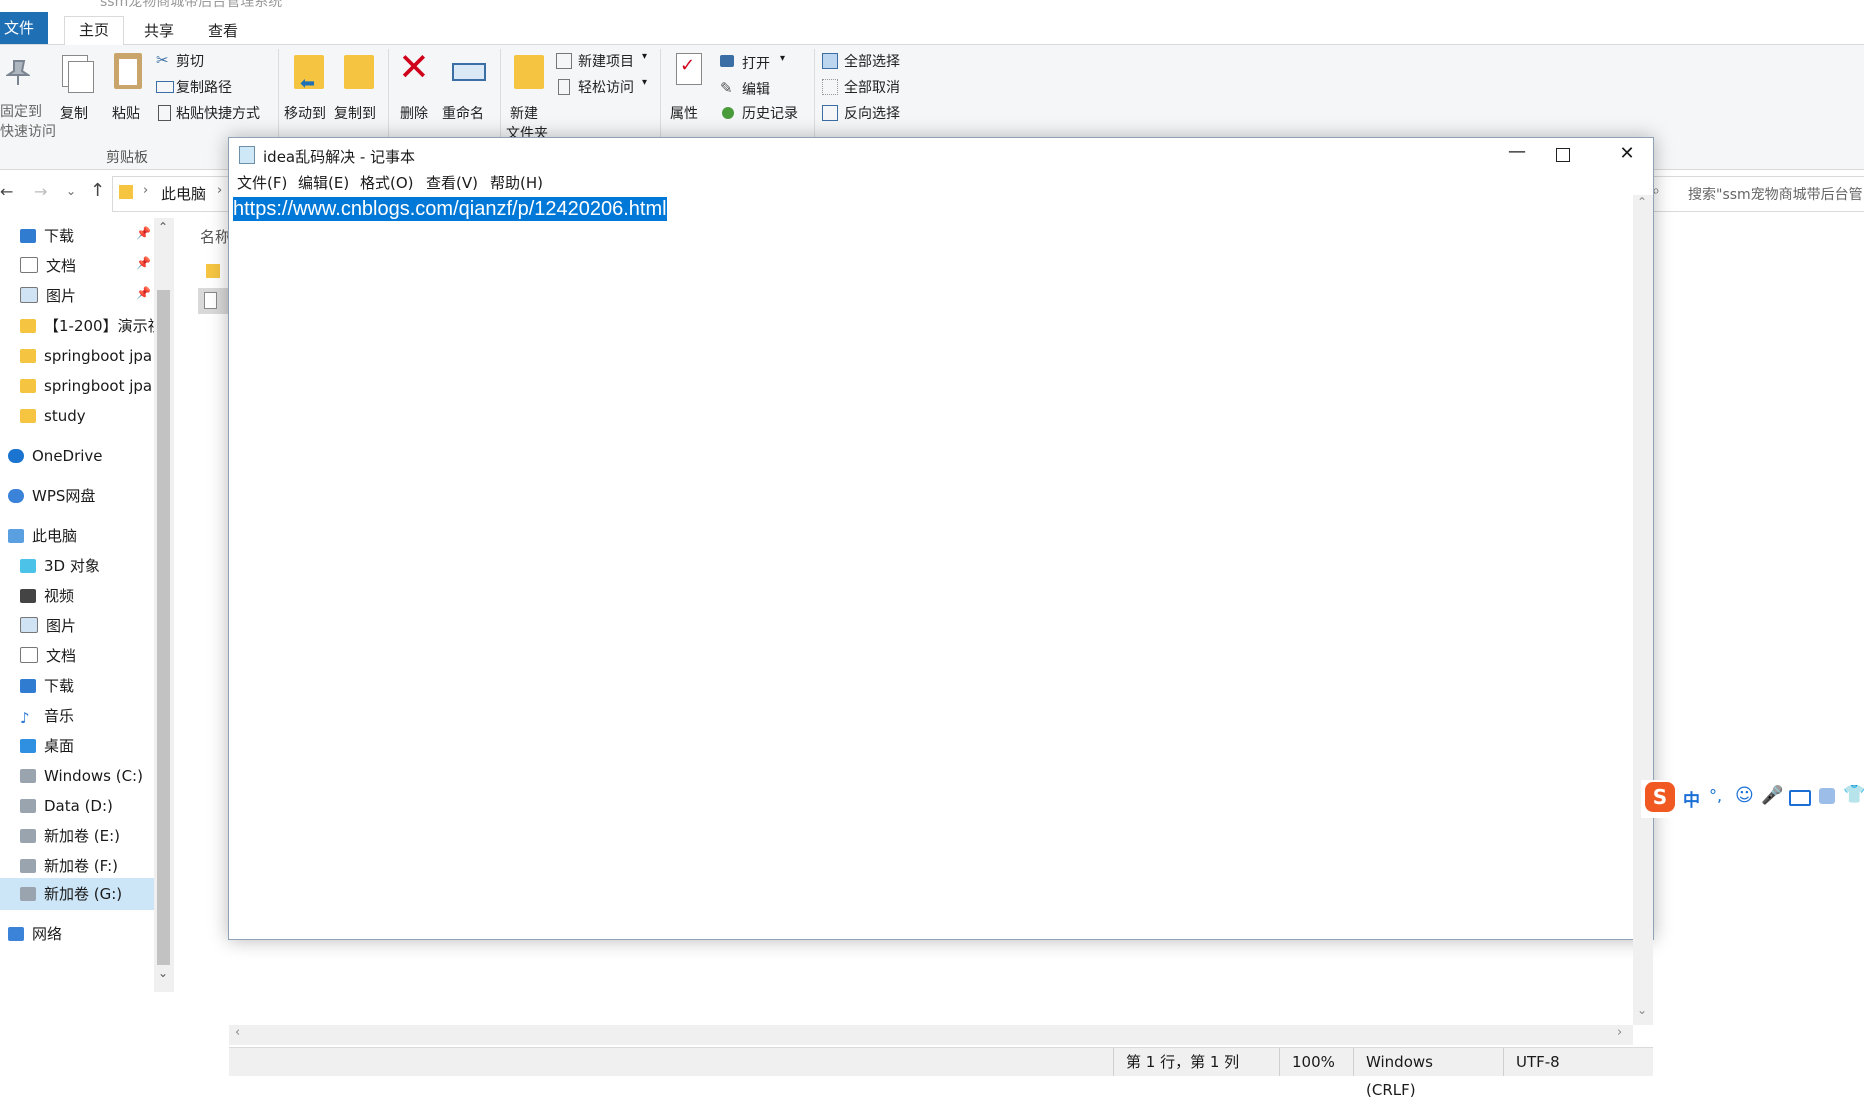  I want to click on nav-item-drive-e: 新加卷 (E:), so click(70, 836).